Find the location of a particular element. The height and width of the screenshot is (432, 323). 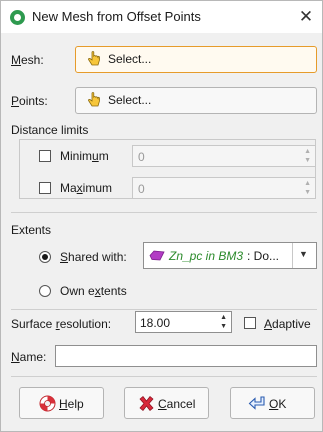

maximum-label: Maximum is located at coordinates (86, 188).